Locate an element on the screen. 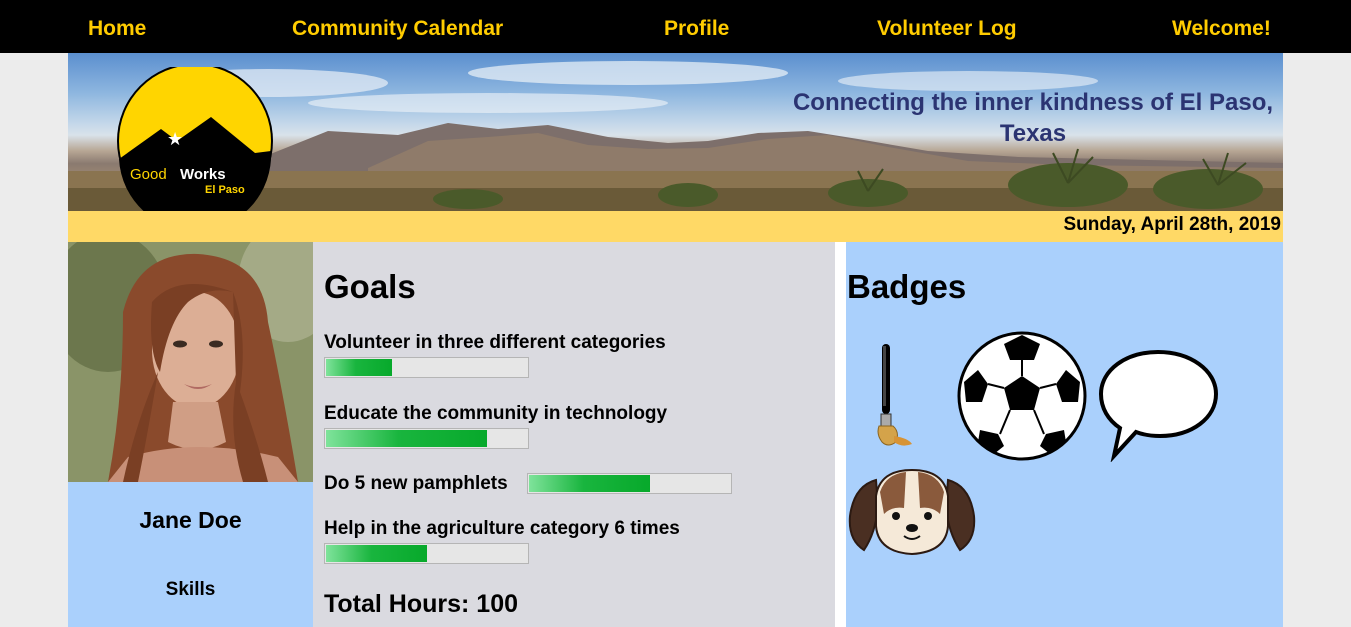 The image size is (1351, 627). profile-name: Jane Doe is located at coordinates (190, 520).